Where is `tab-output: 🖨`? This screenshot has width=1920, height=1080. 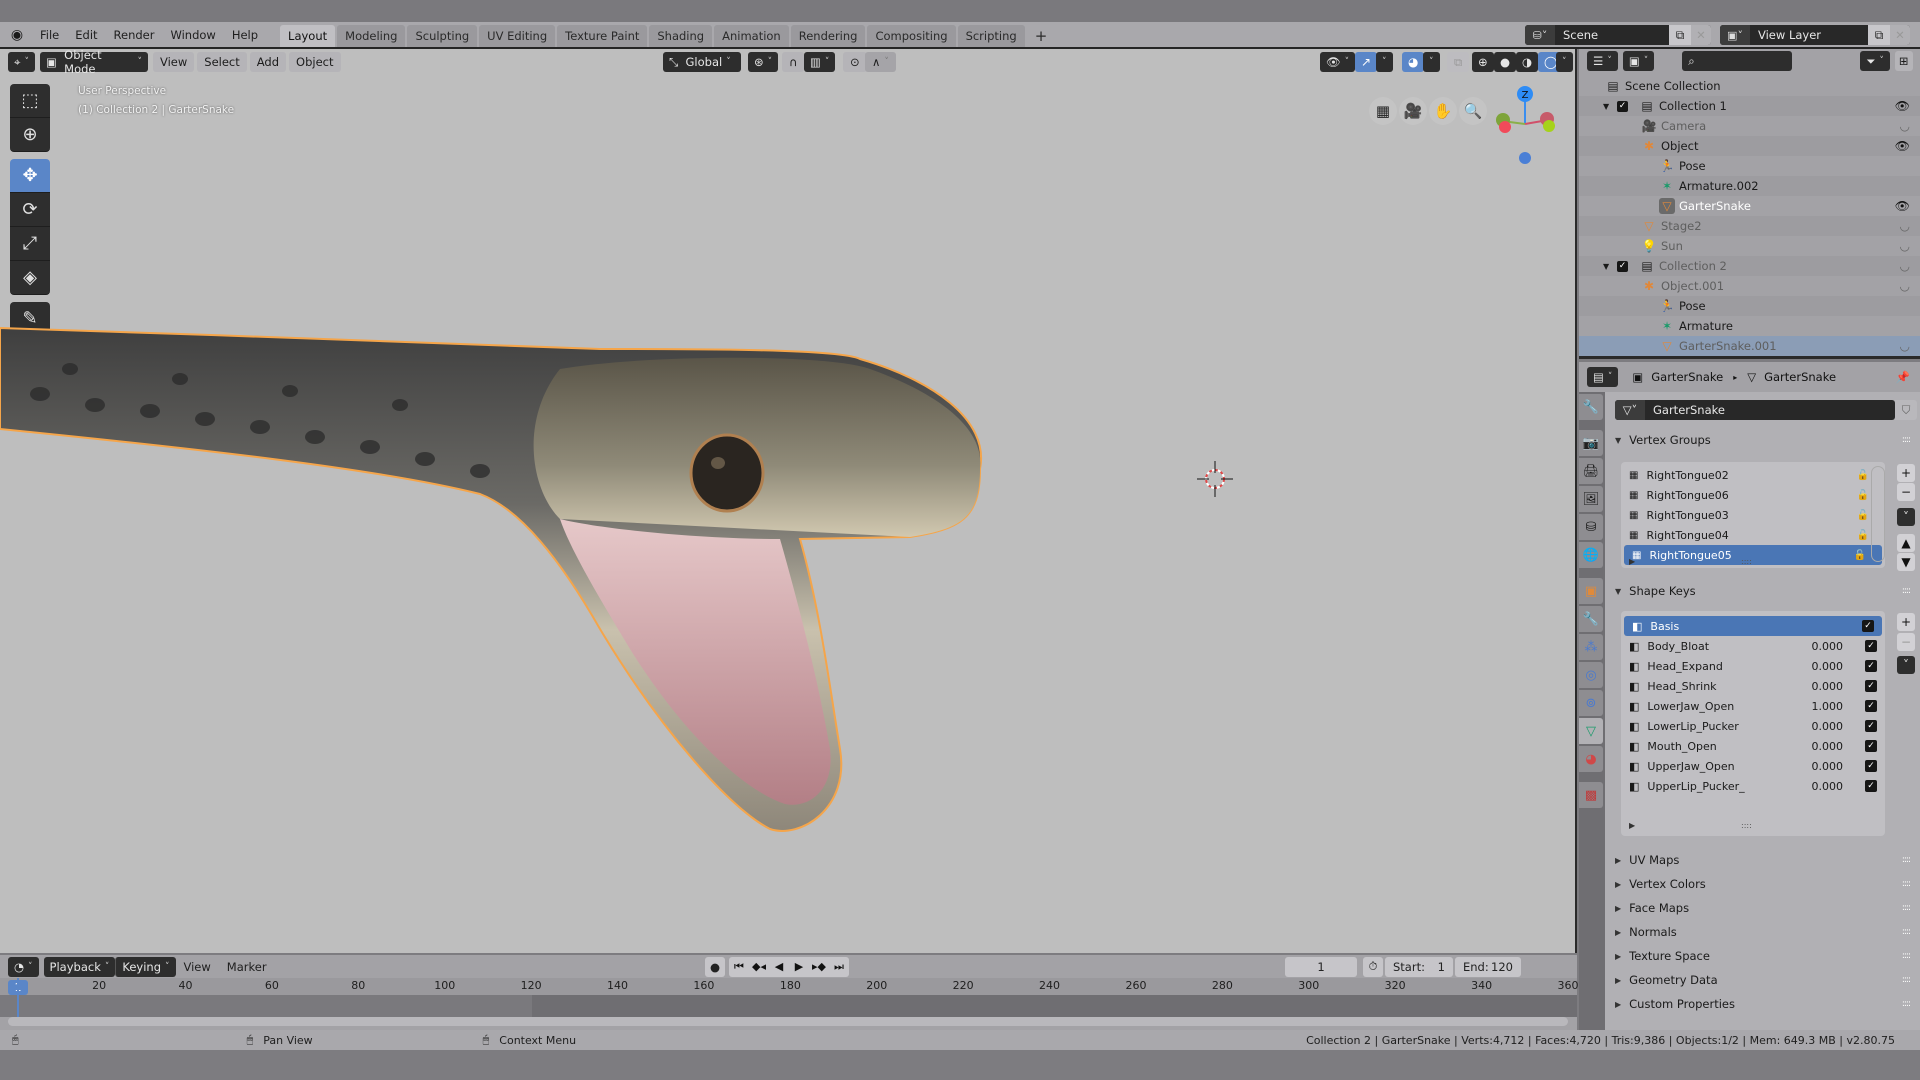
tab-output: 🖨 is located at coordinates (1591, 471).